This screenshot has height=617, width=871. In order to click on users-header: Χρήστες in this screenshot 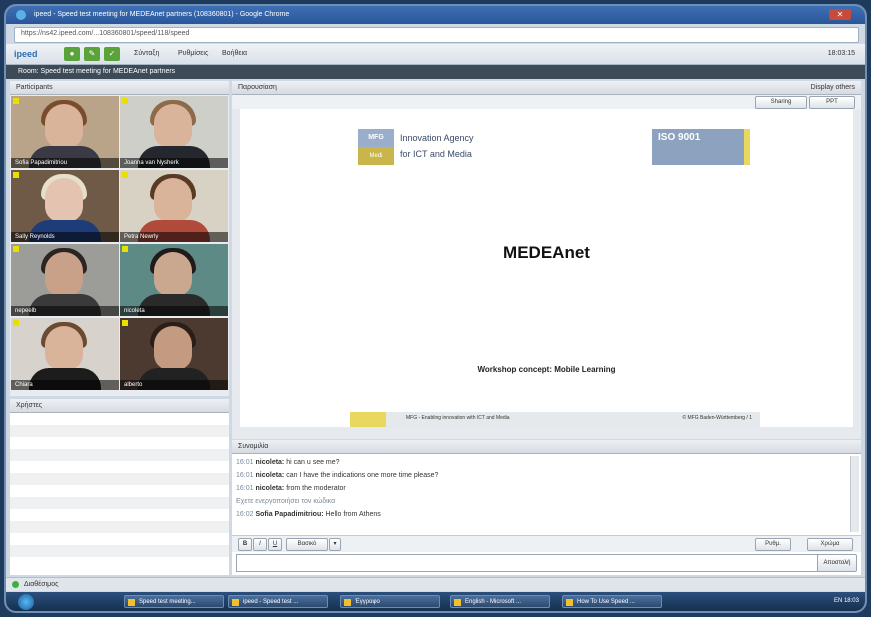, I will do `click(119, 406)`.